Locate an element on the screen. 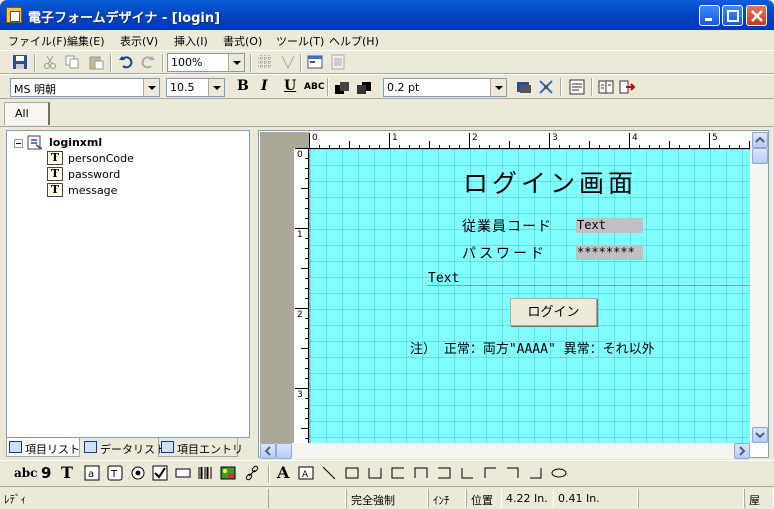 Image resolution: width=774 pixels, height=509 pixels. book-icon is located at coordinates (606, 87).